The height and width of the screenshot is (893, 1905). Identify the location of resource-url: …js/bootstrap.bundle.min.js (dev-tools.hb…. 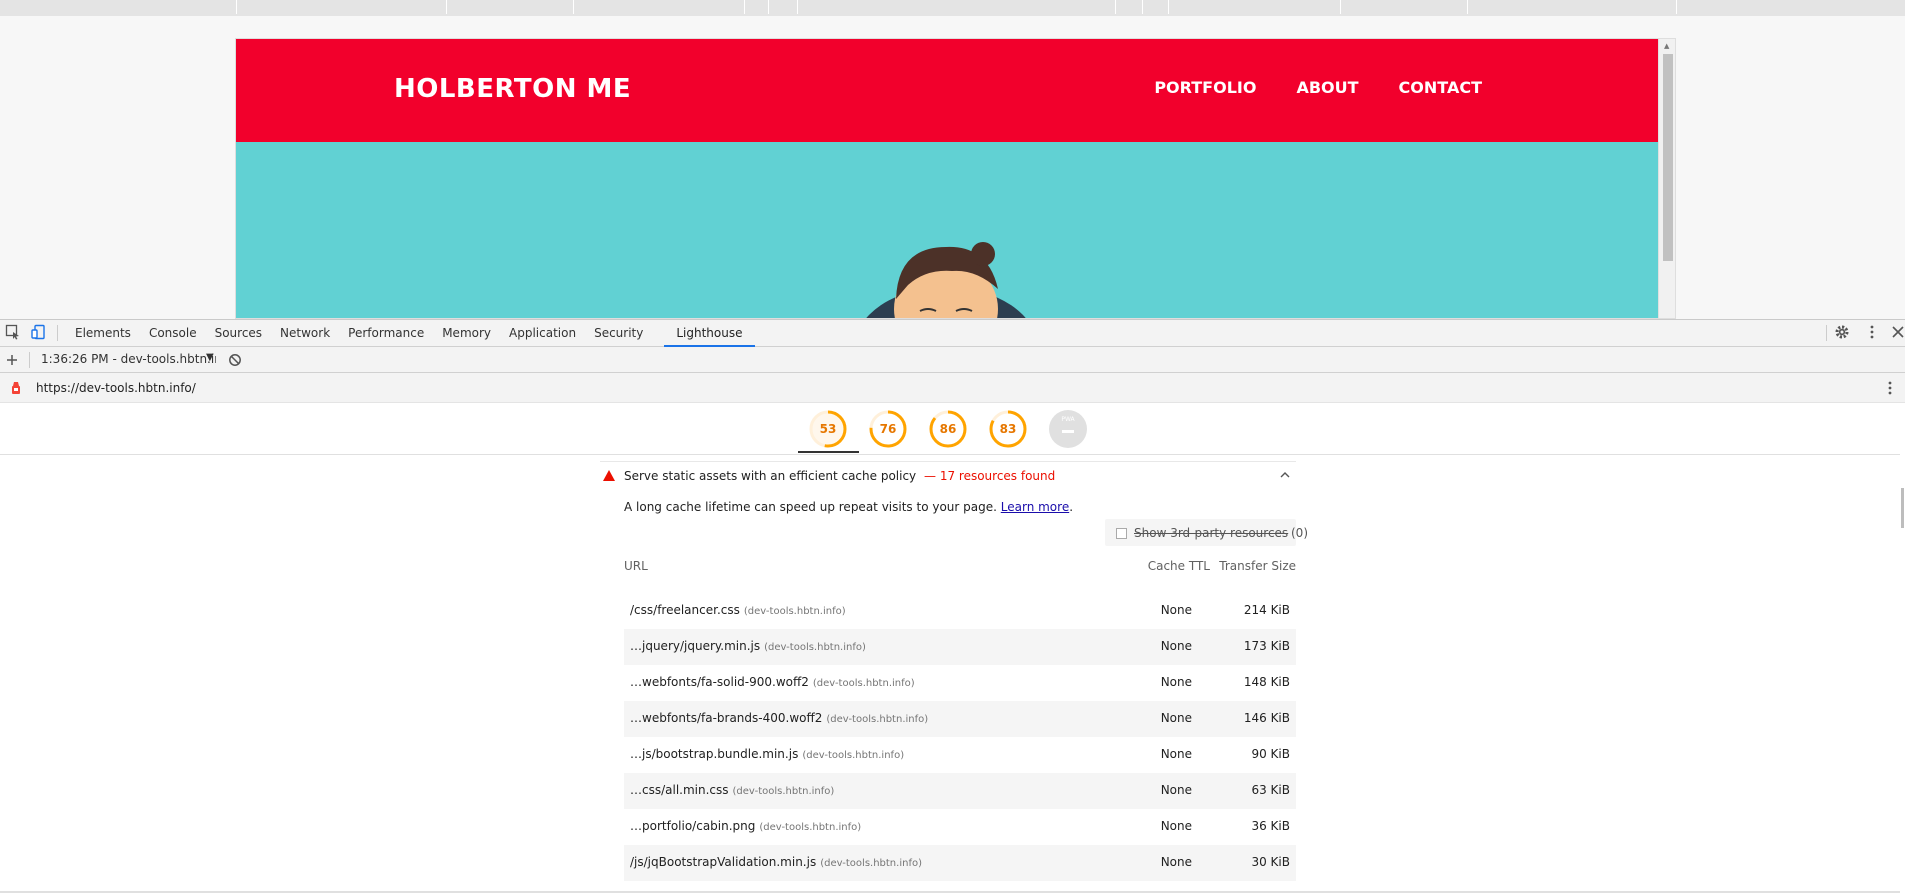
(767, 754).